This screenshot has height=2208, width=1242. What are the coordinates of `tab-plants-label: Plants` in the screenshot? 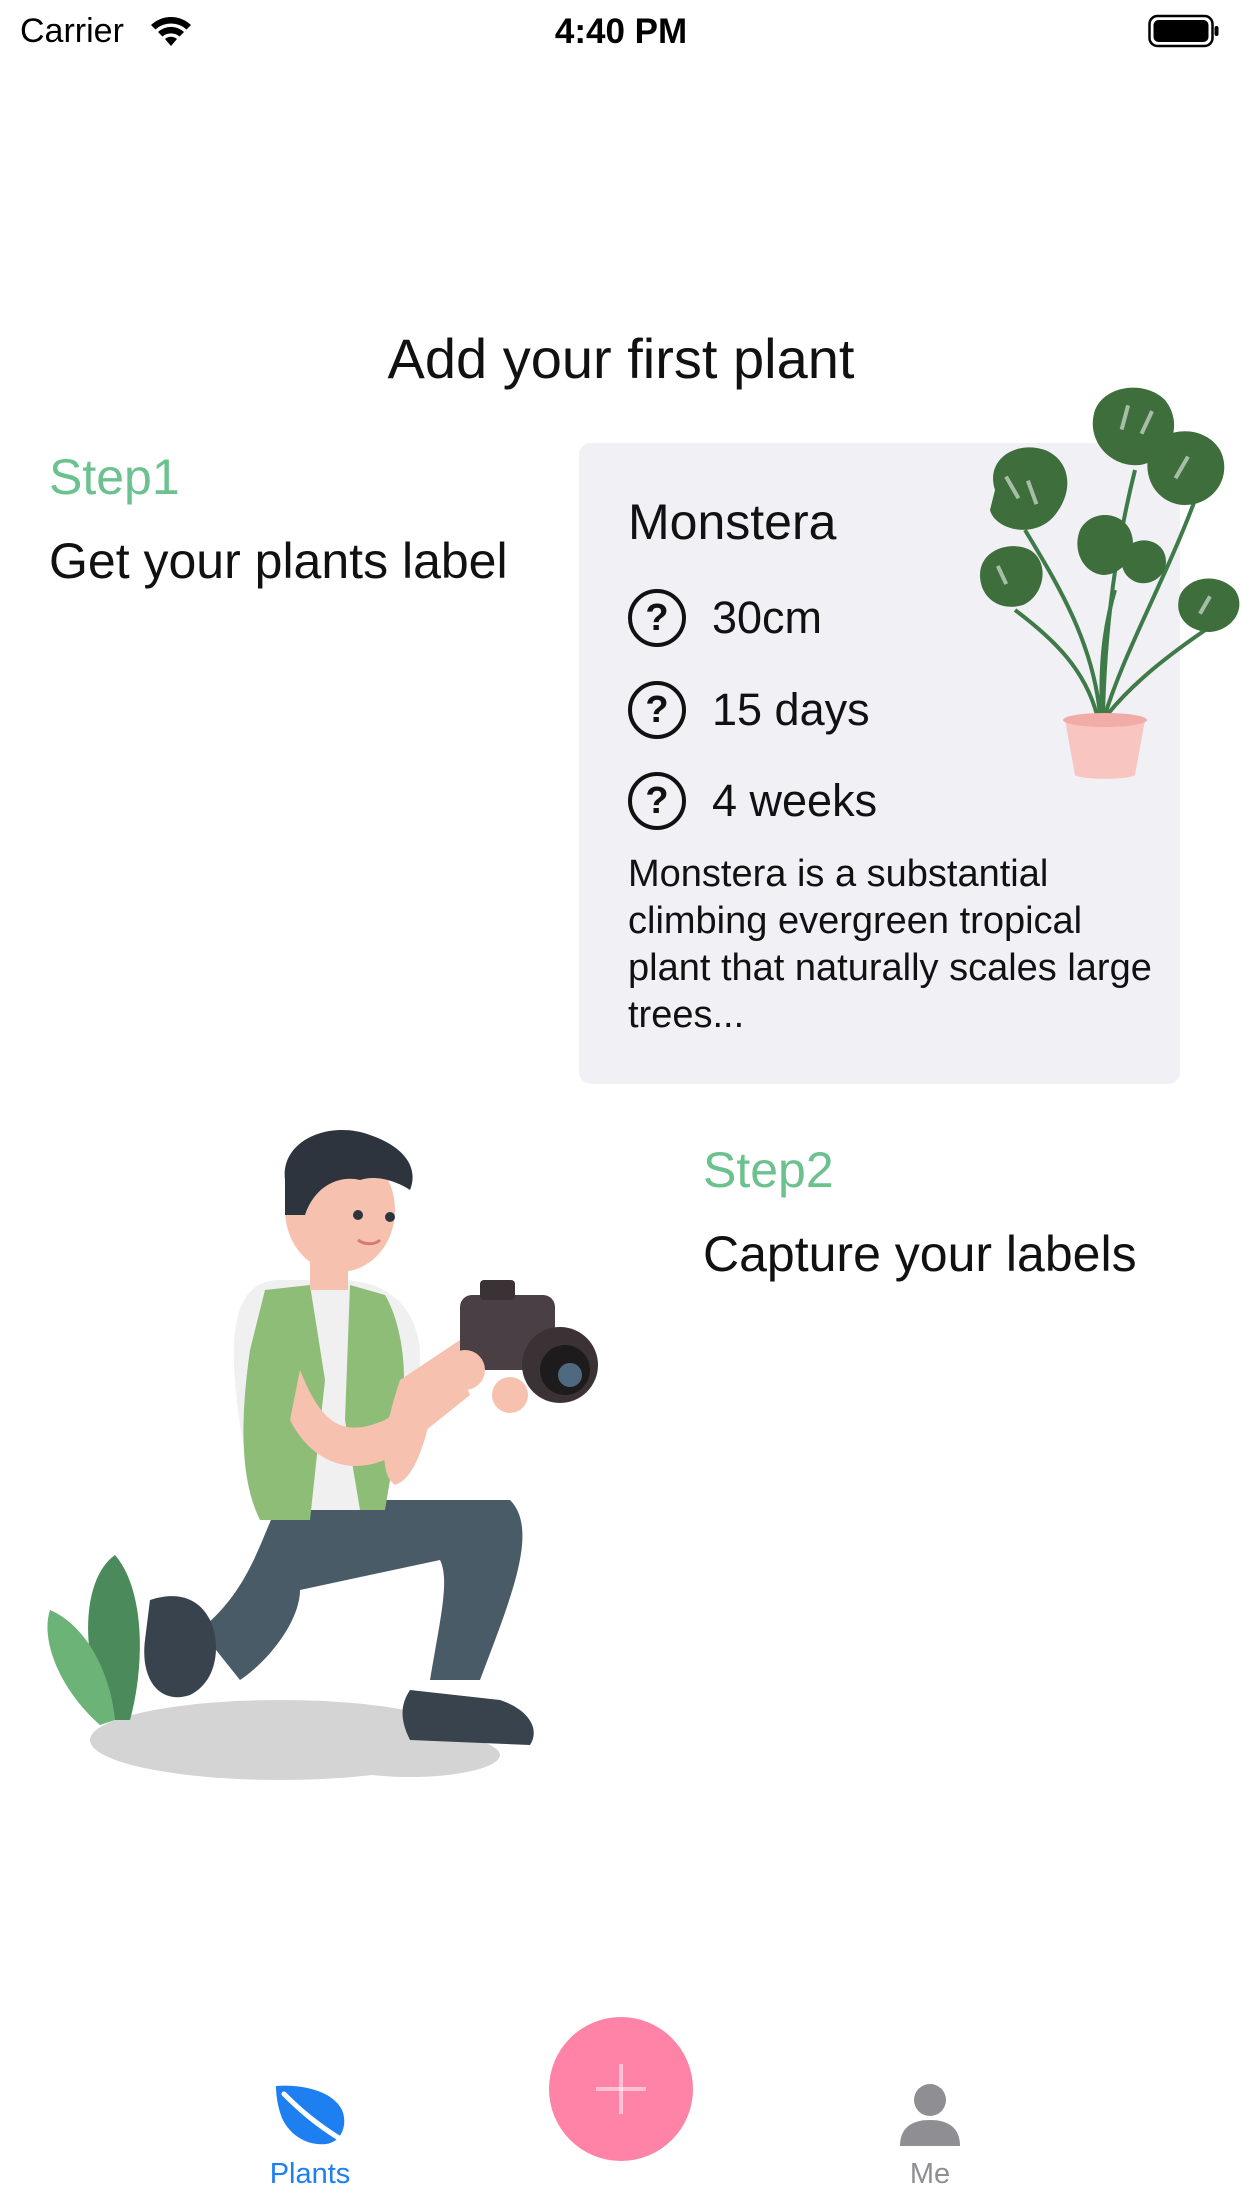 It's located at (310, 2174).